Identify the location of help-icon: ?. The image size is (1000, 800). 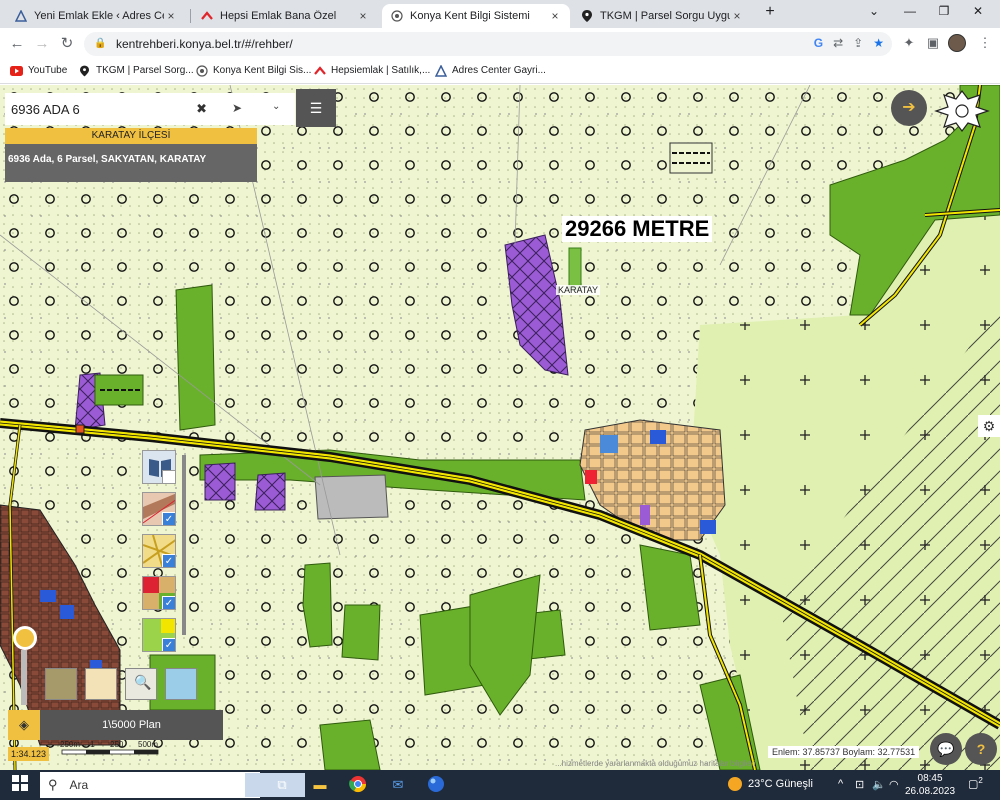
(981, 749).